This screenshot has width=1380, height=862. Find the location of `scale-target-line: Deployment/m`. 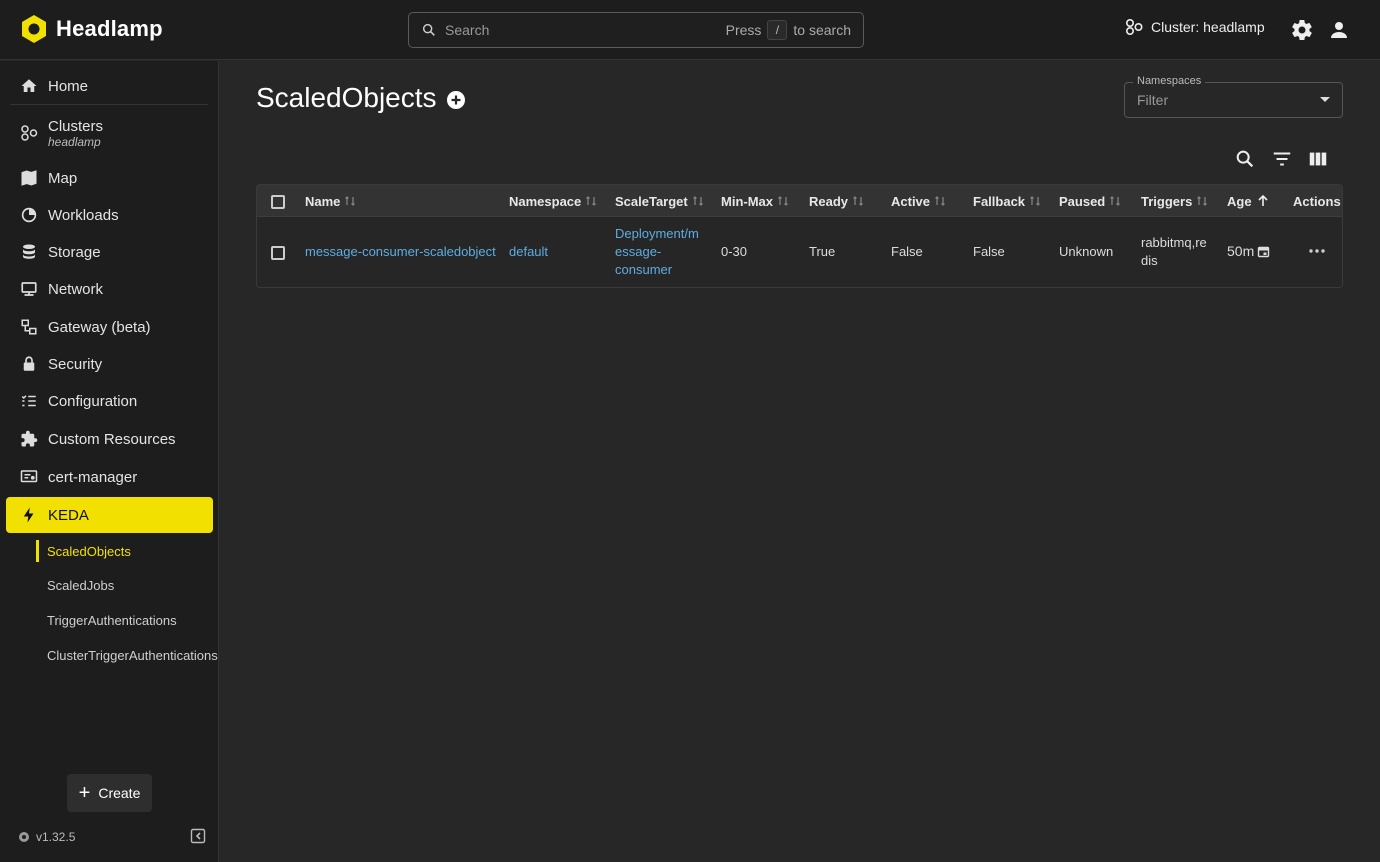

scale-target-line: Deployment/m is located at coordinates (657, 233).